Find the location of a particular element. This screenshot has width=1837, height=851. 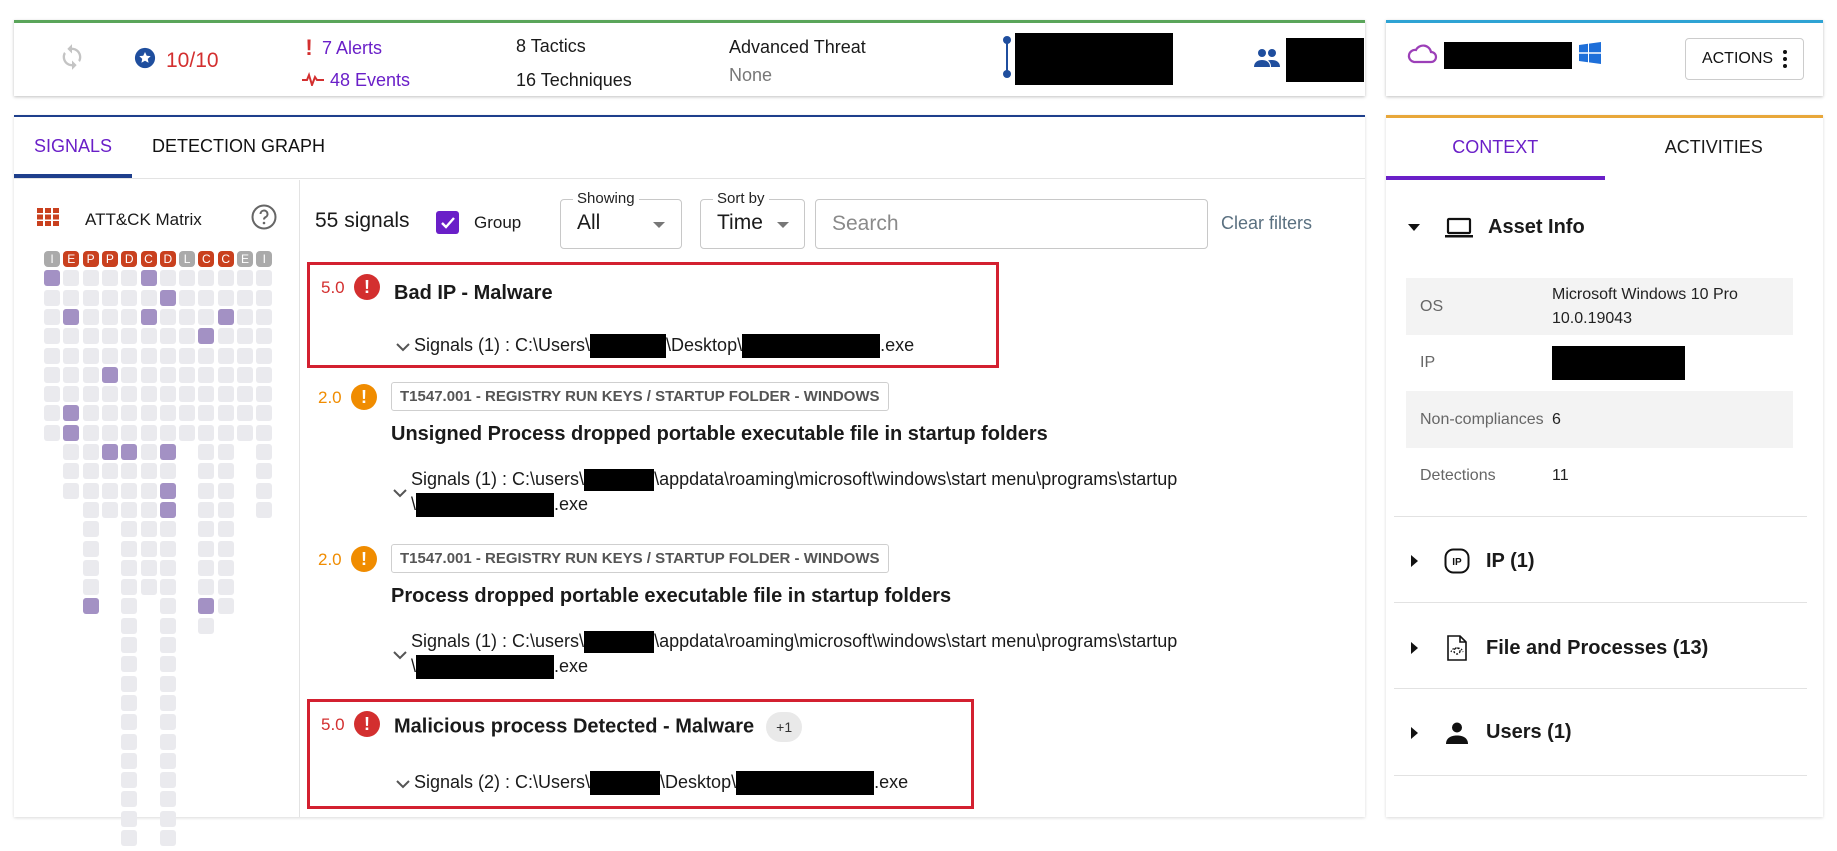

actions-button: ACTIONS is located at coordinates (1744, 59).